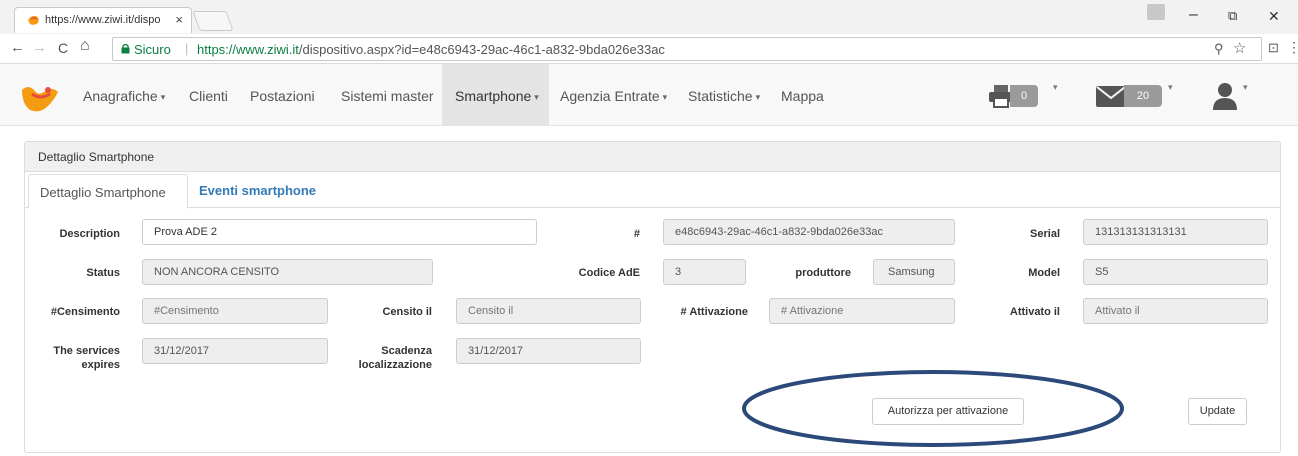 The height and width of the screenshot is (456, 1298). What do you see at coordinates (1225, 96) in the screenshot?
I see `user-icon` at bounding box center [1225, 96].